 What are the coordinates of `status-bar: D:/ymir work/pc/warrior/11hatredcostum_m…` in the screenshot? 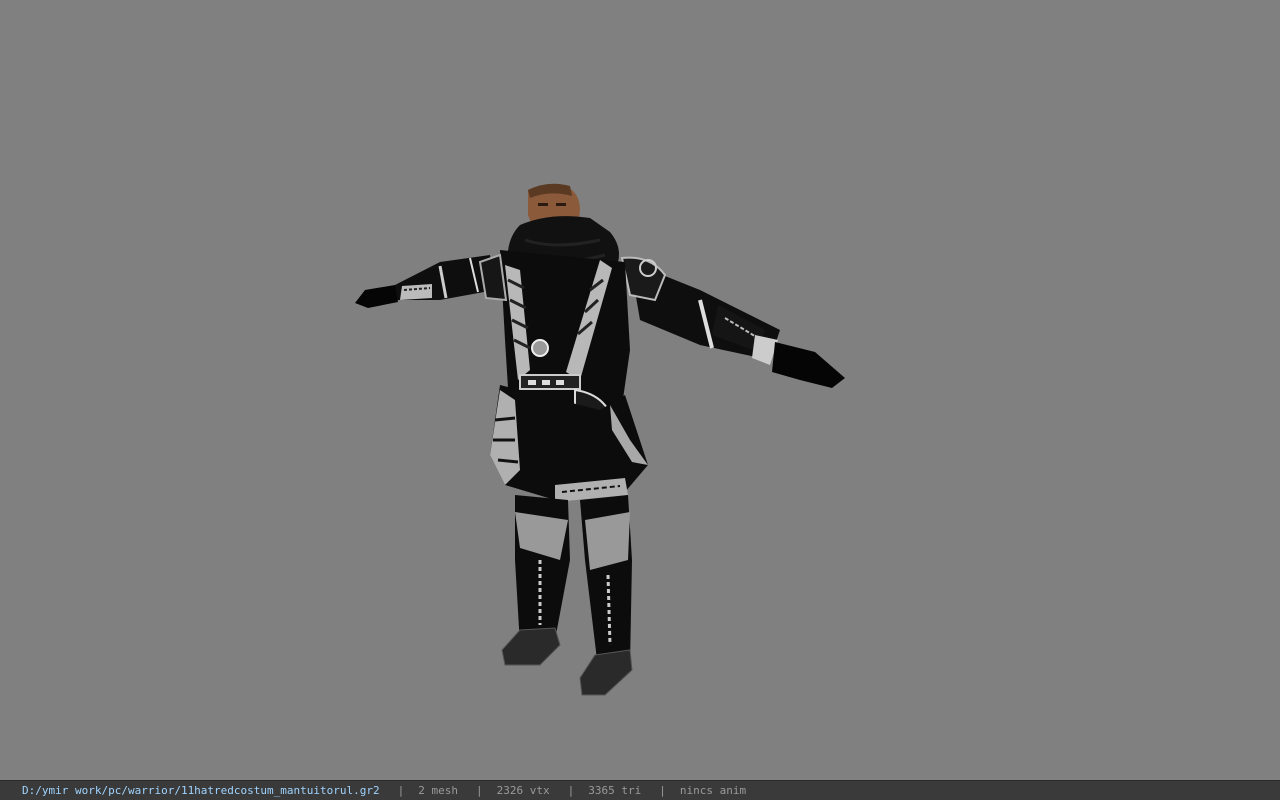 It's located at (640, 790).